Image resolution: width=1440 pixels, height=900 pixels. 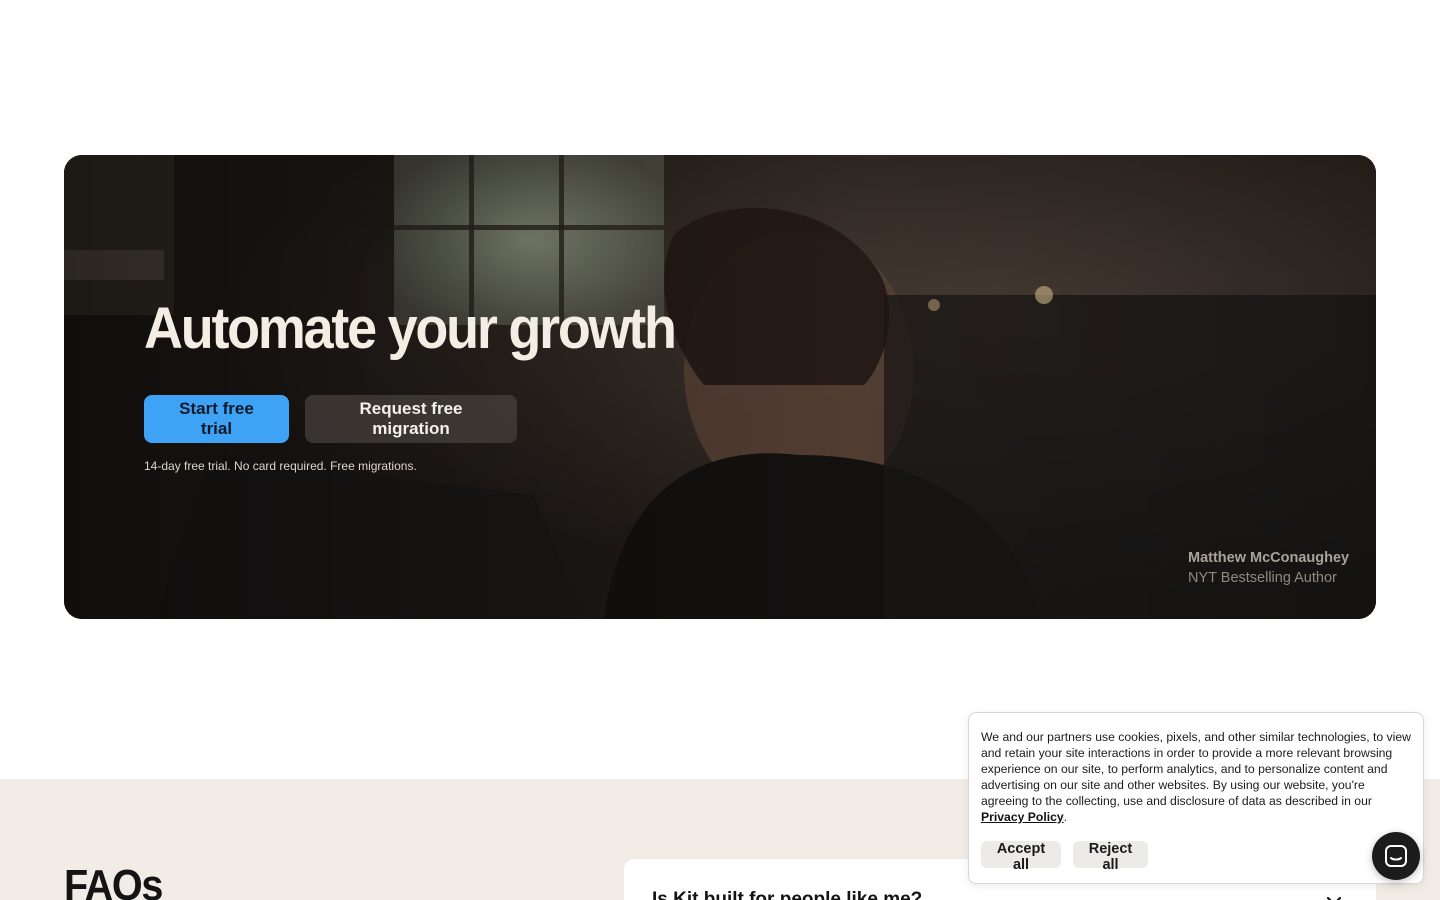 What do you see at coordinates (410, 328) in the screenshot?
I see `hero-title: Automate your growth` at bounding box center [410, 328].